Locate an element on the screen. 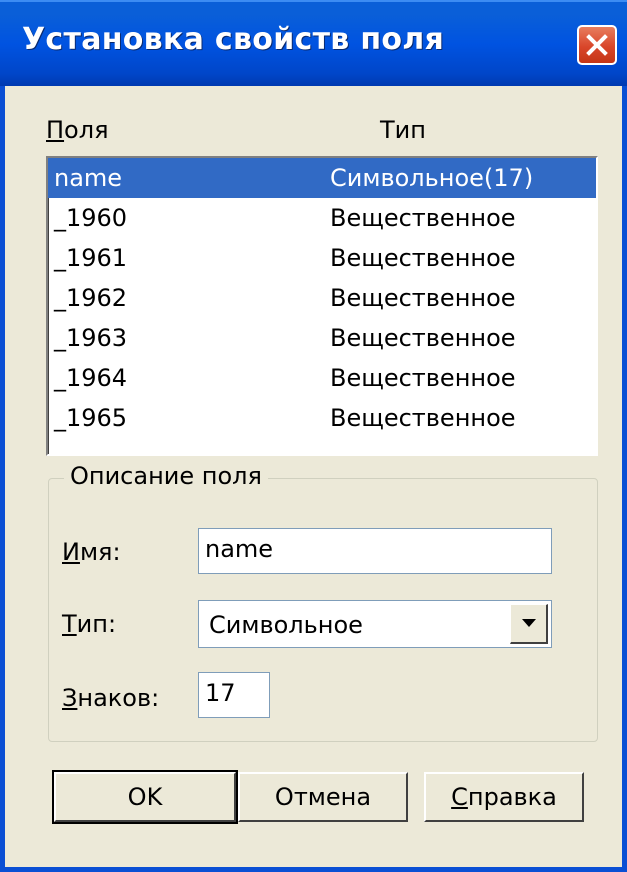 This screenshot has width=627, height=872. type-label-rest: ип: is located at coordinates (96, 624).